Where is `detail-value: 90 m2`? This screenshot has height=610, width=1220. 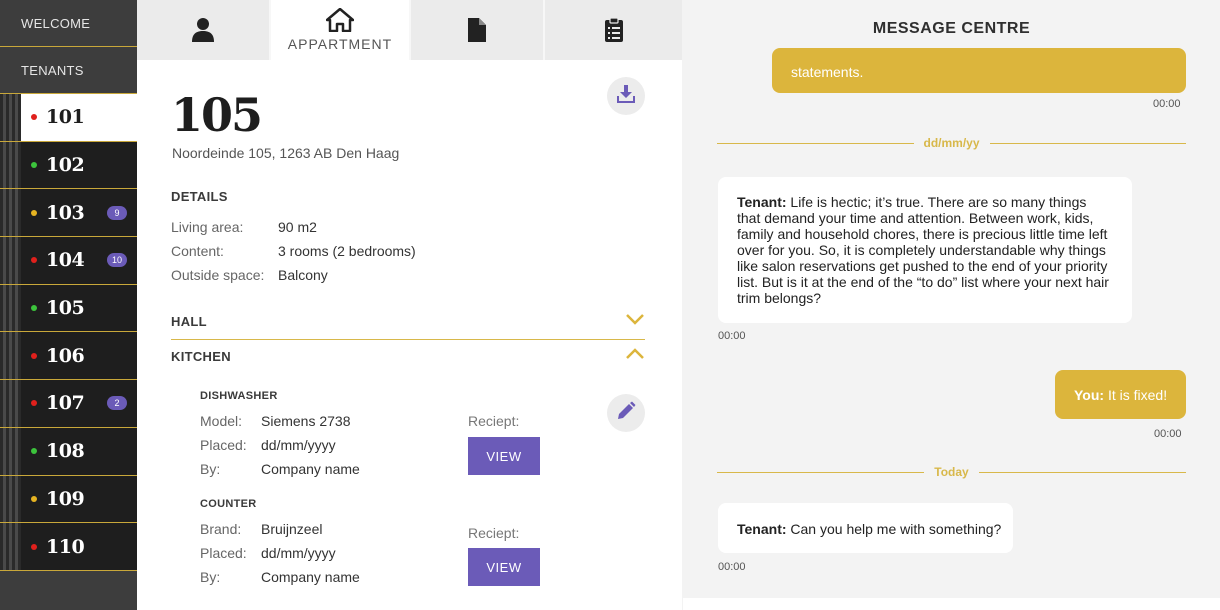 detail-value: 90 m2 is located at coordinates (297, 227).